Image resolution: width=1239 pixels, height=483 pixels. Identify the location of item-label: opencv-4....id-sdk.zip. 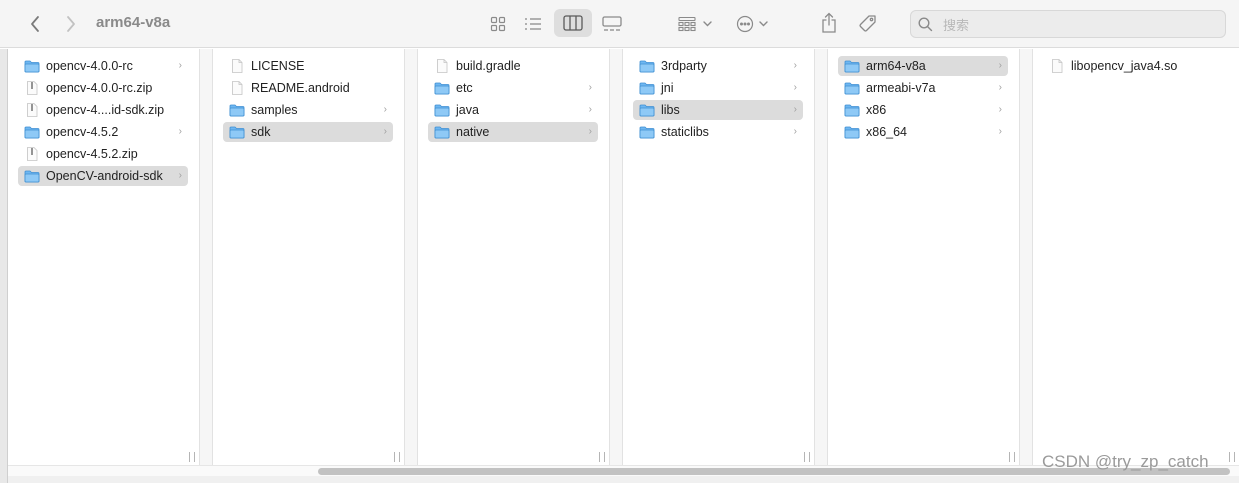
(105, 110).